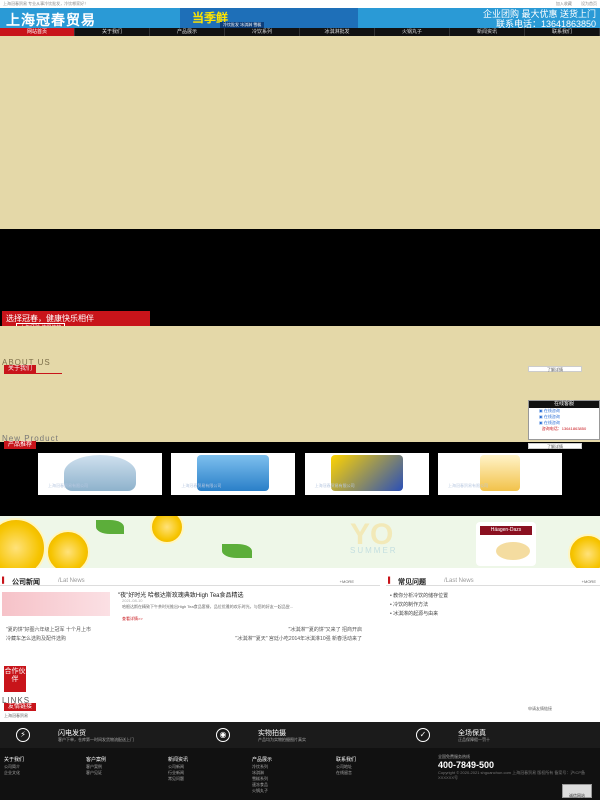 The height and width of the screenshot is (800, 600). Describe the element at coordinates (419, 614) in the screenshot. I see `faq-item: • 冰淇淋的起源与由来` at that location.